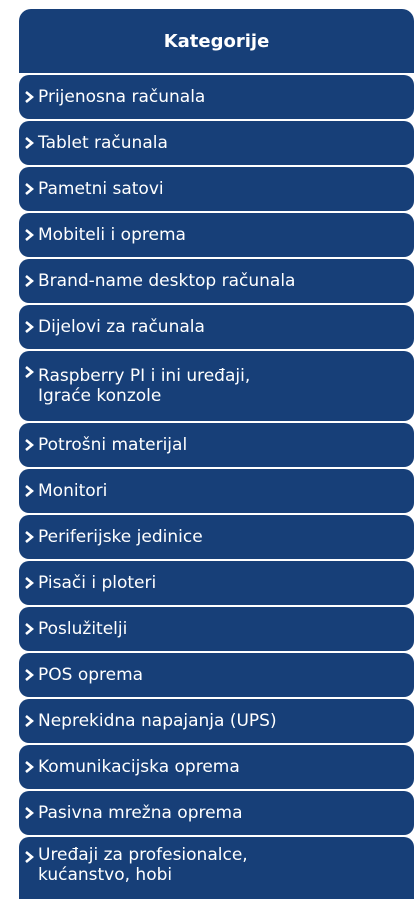 This screenshot has width=414, height=918. Describe the element at coordinates (121, 326) in the screenshot. I see `category-label: Dijelovi za računala` at that location.